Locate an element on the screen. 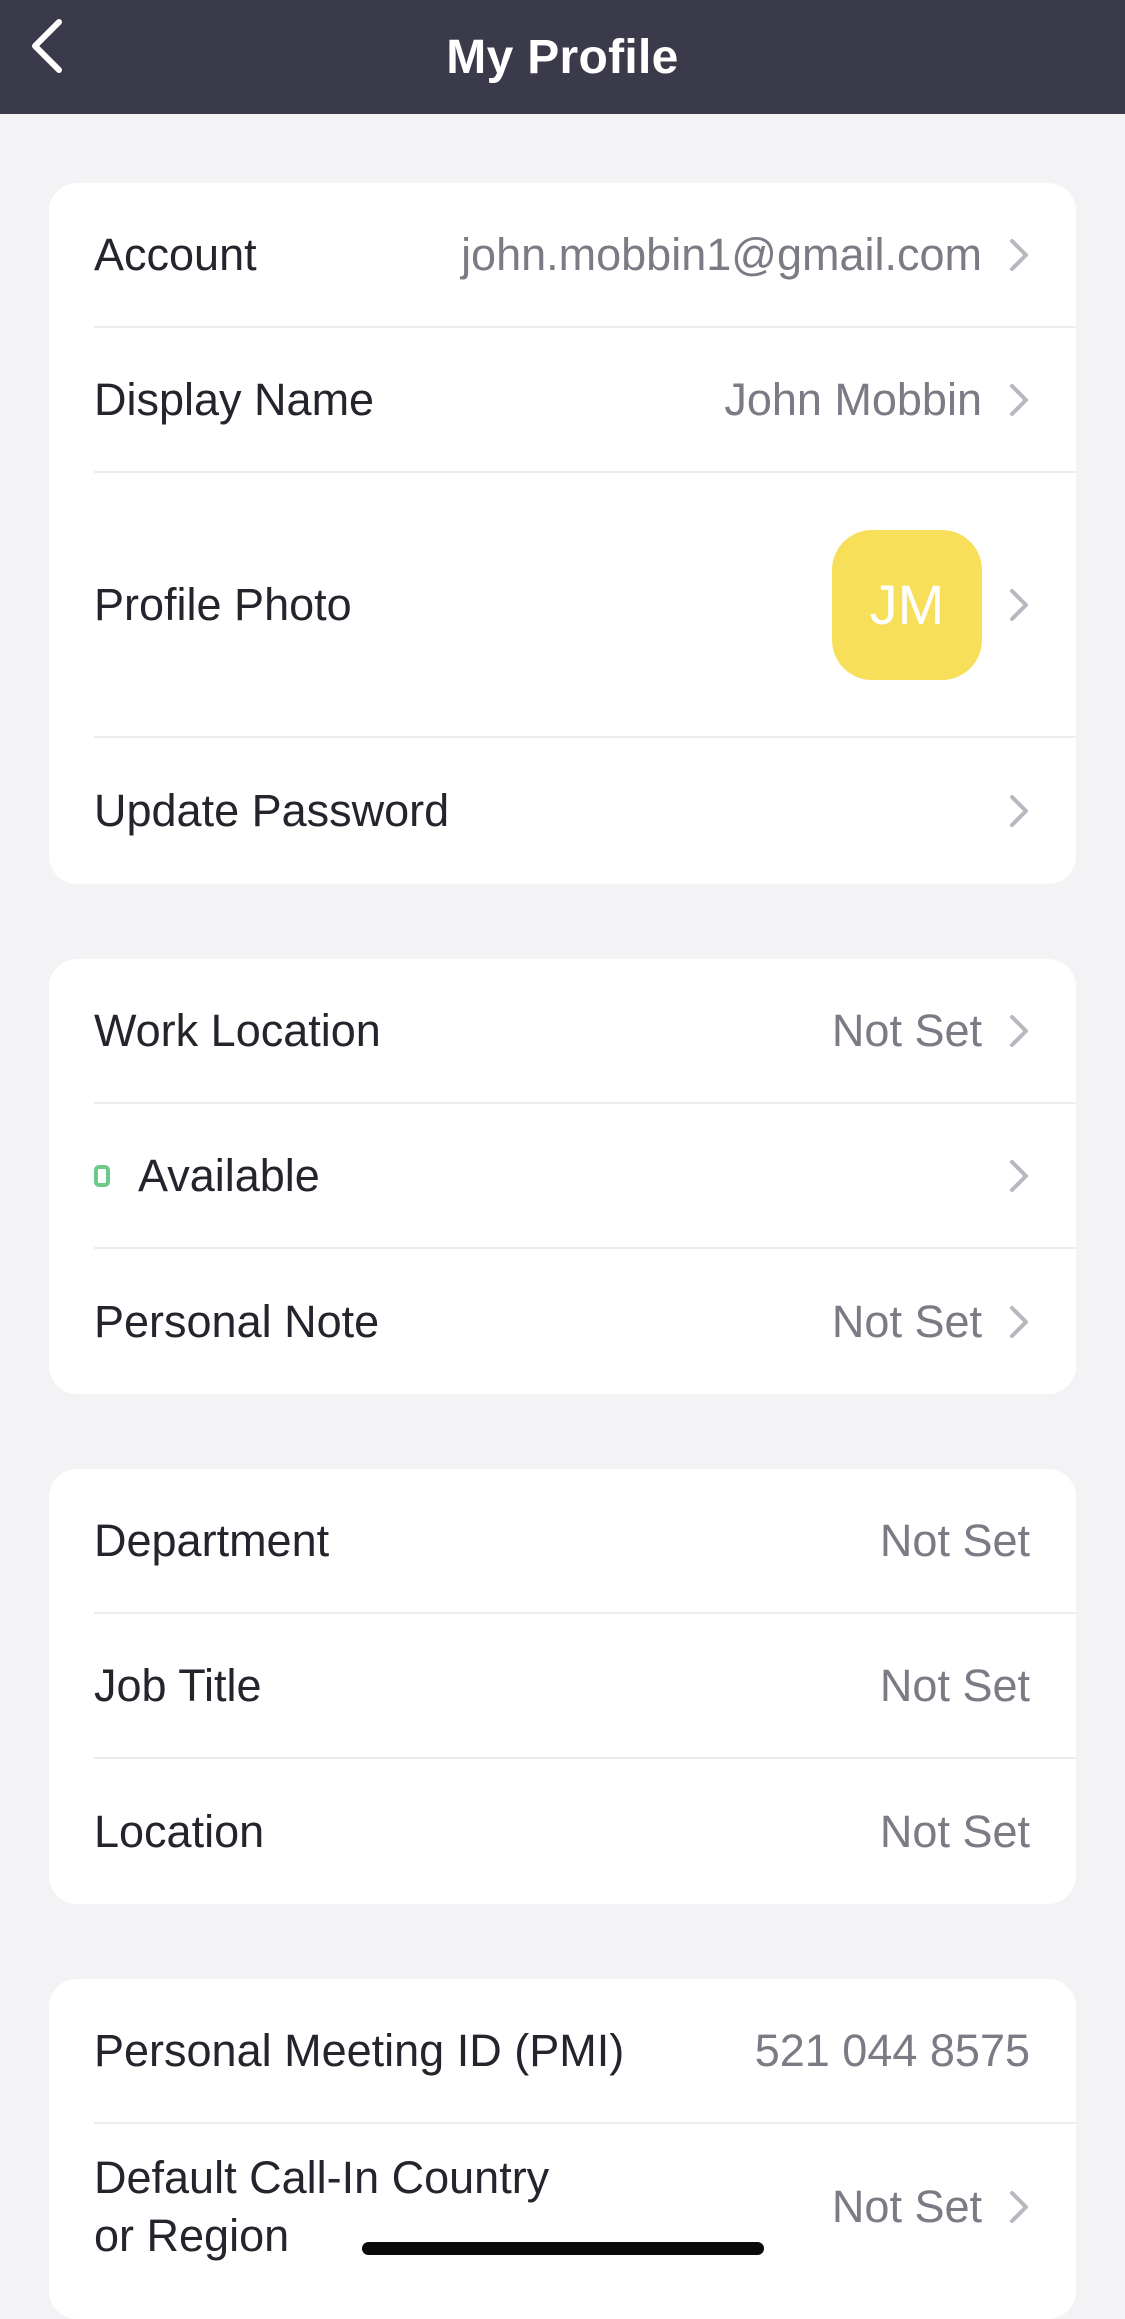  page-title: My Profile is located at coordinates (562, 57).